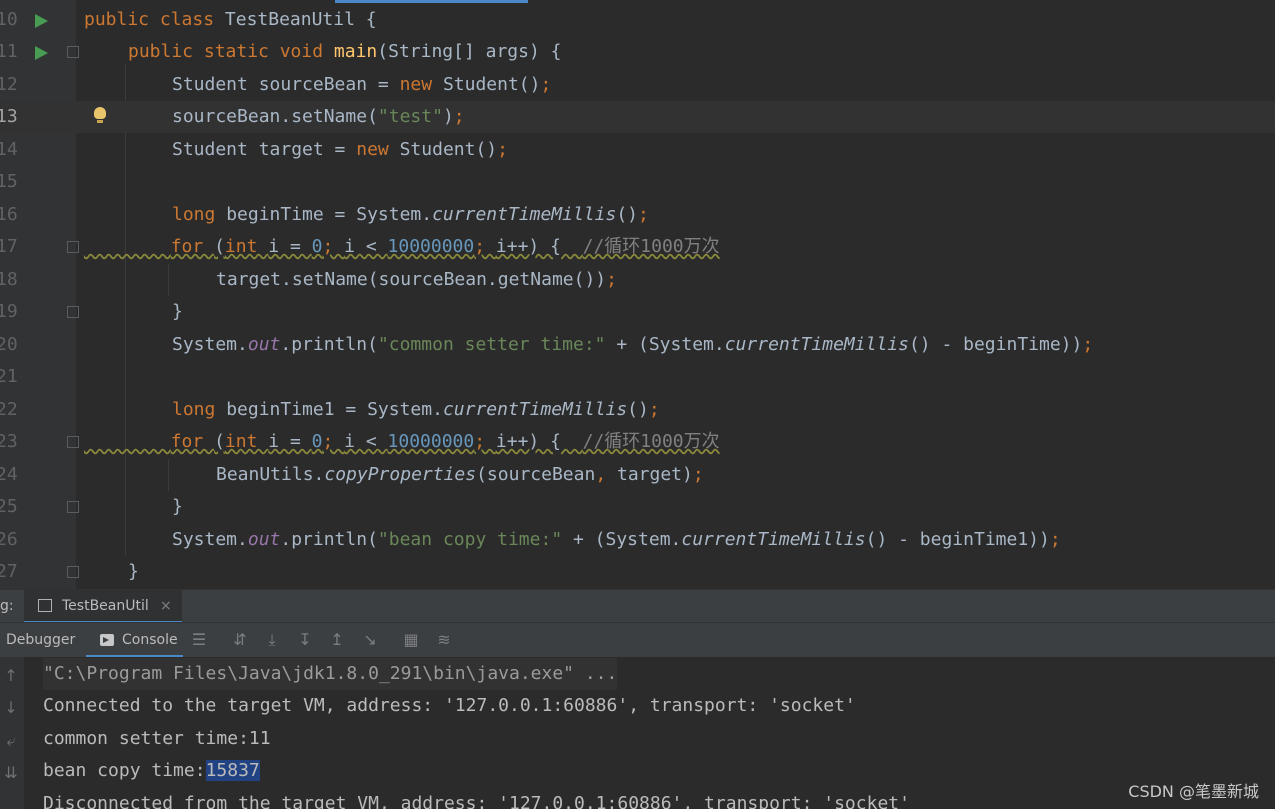  Describe the element at coordinates (146, 738) in the screenshot. I see `console-text: common setter time:` at that location.